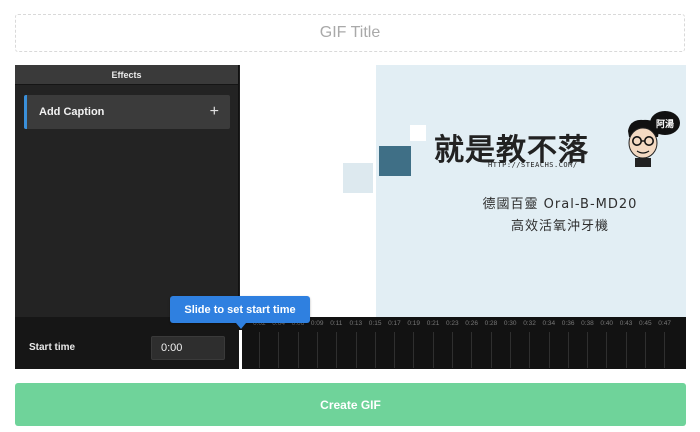  I want to click on tick-label: 0:21, so click(433, 323).